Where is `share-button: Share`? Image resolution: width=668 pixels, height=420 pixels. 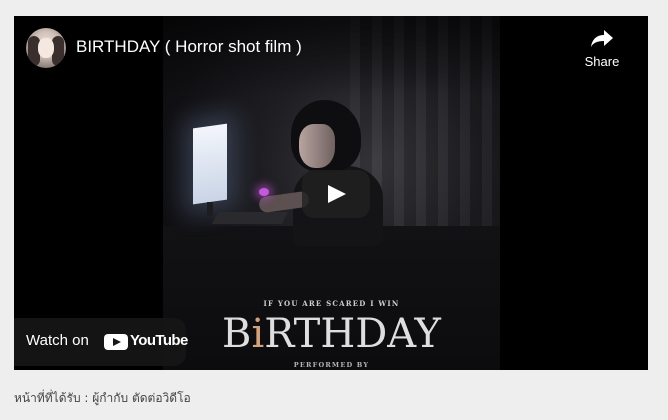
share-button: Share is located at coordinates (602, 53).